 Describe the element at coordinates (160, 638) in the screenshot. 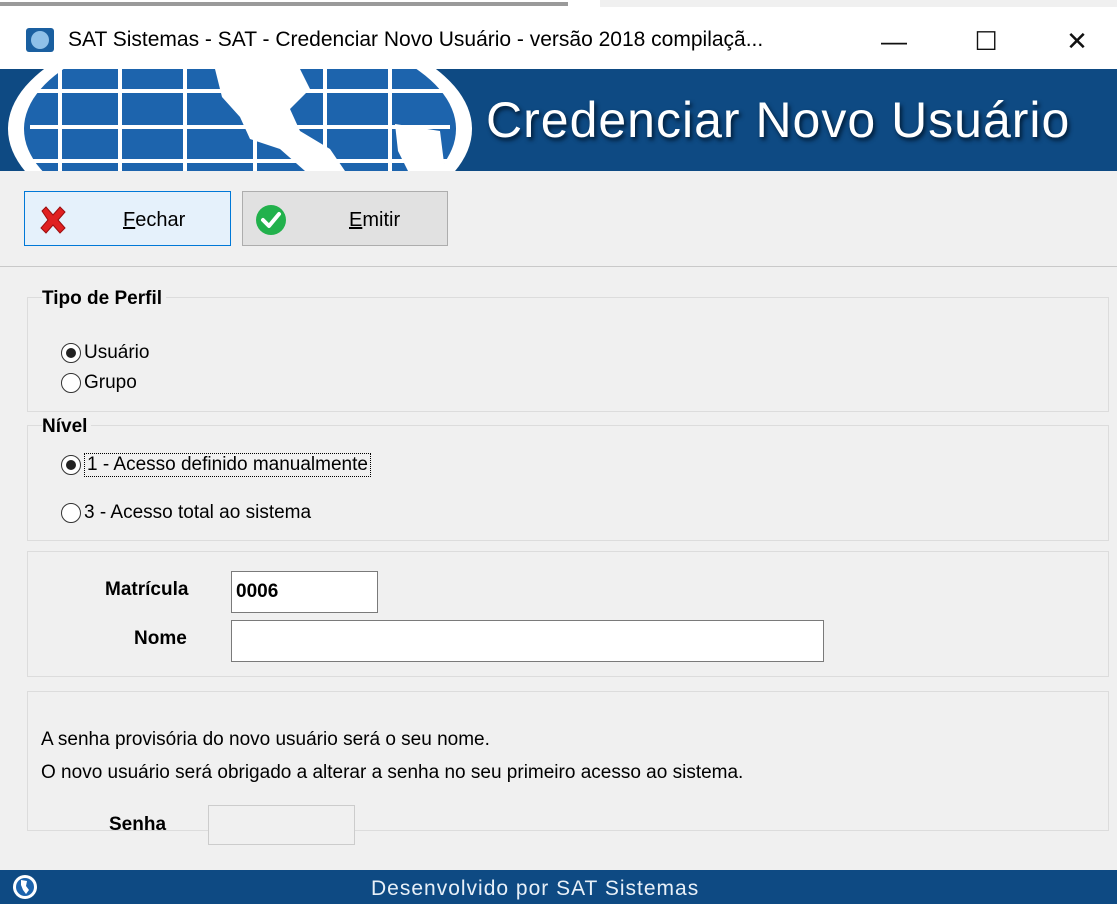

I see `nome-label: Nome` at that location.